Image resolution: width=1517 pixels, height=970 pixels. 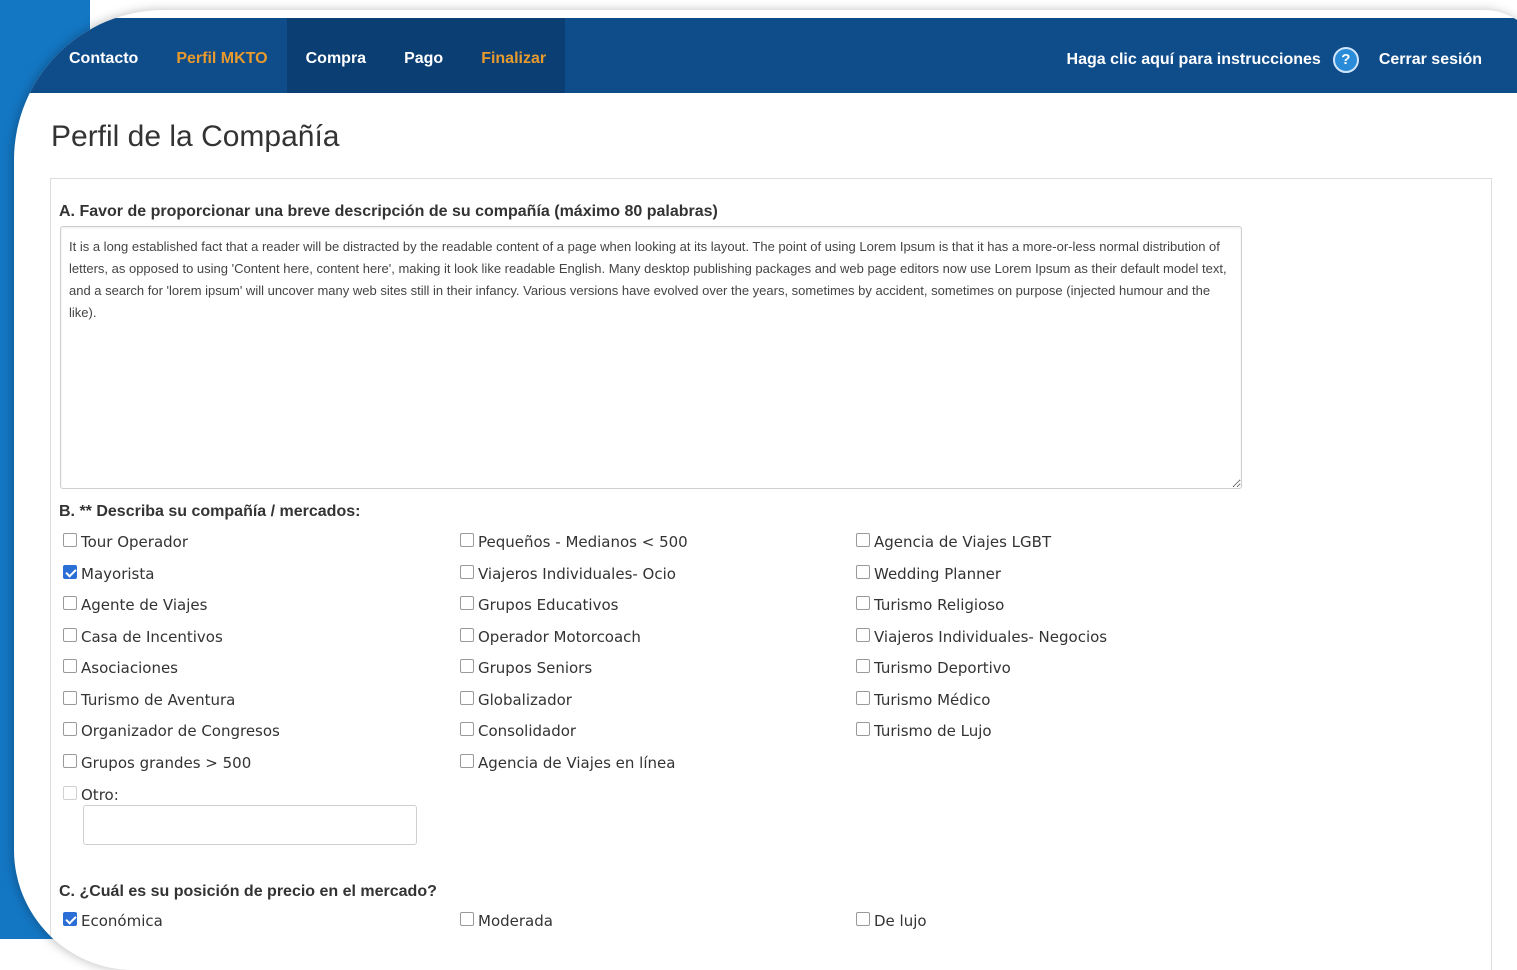 What do you see at coordinates (122, 921) in the screenshot?
I see `checkbox-label: Económica` at bounding box center [122, 921].